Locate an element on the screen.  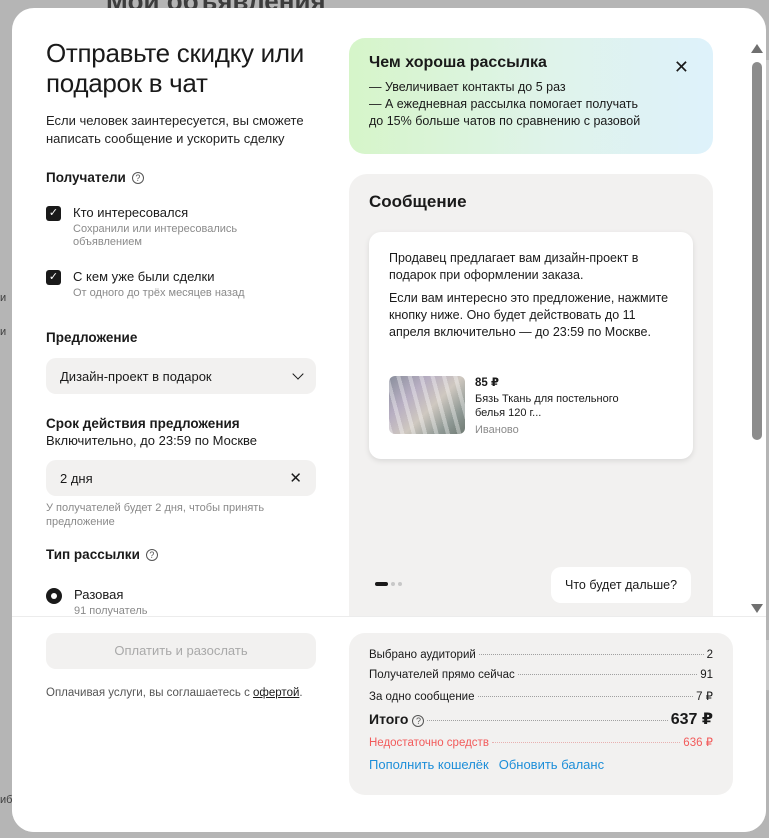
clear-icon: ✕ is located at coordinates (295, 478).